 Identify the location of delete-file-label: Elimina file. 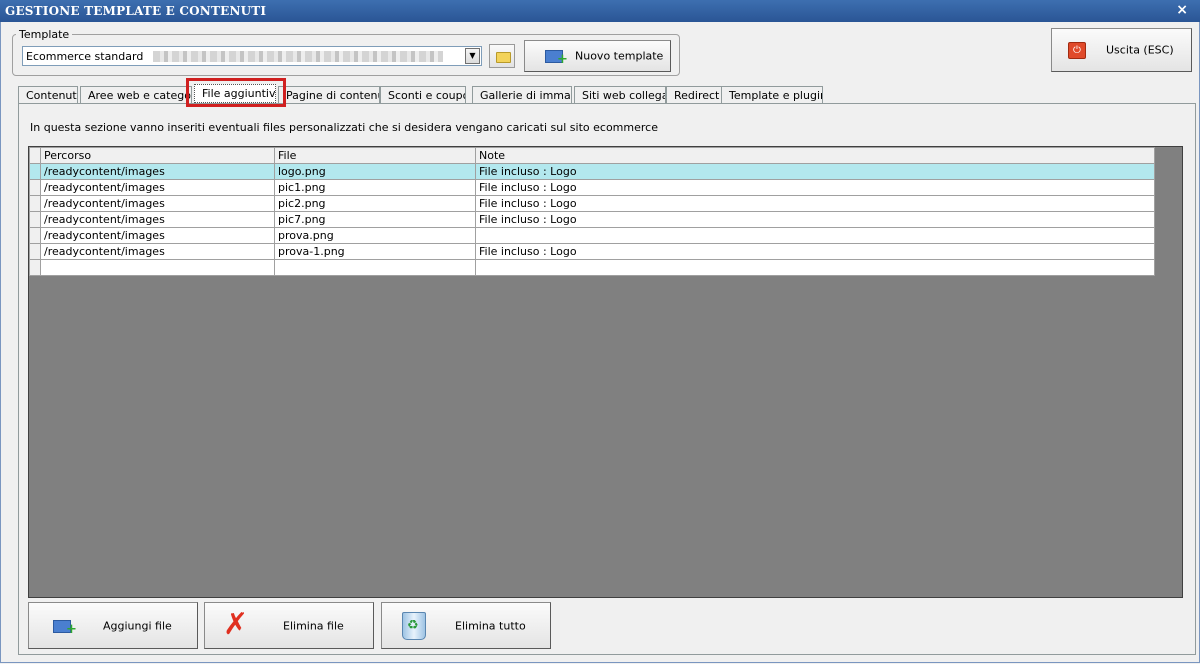
(313, 625).